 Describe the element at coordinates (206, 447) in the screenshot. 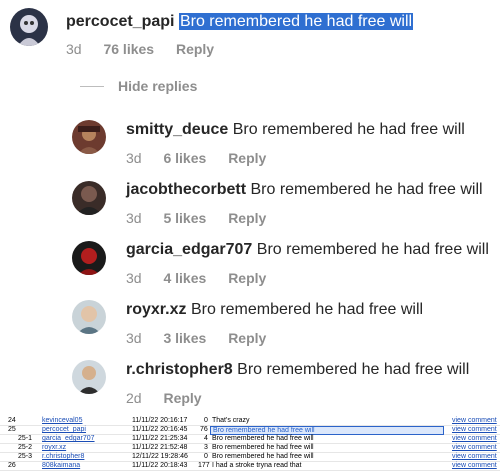

I see `sheet-likes: 3` at that location.